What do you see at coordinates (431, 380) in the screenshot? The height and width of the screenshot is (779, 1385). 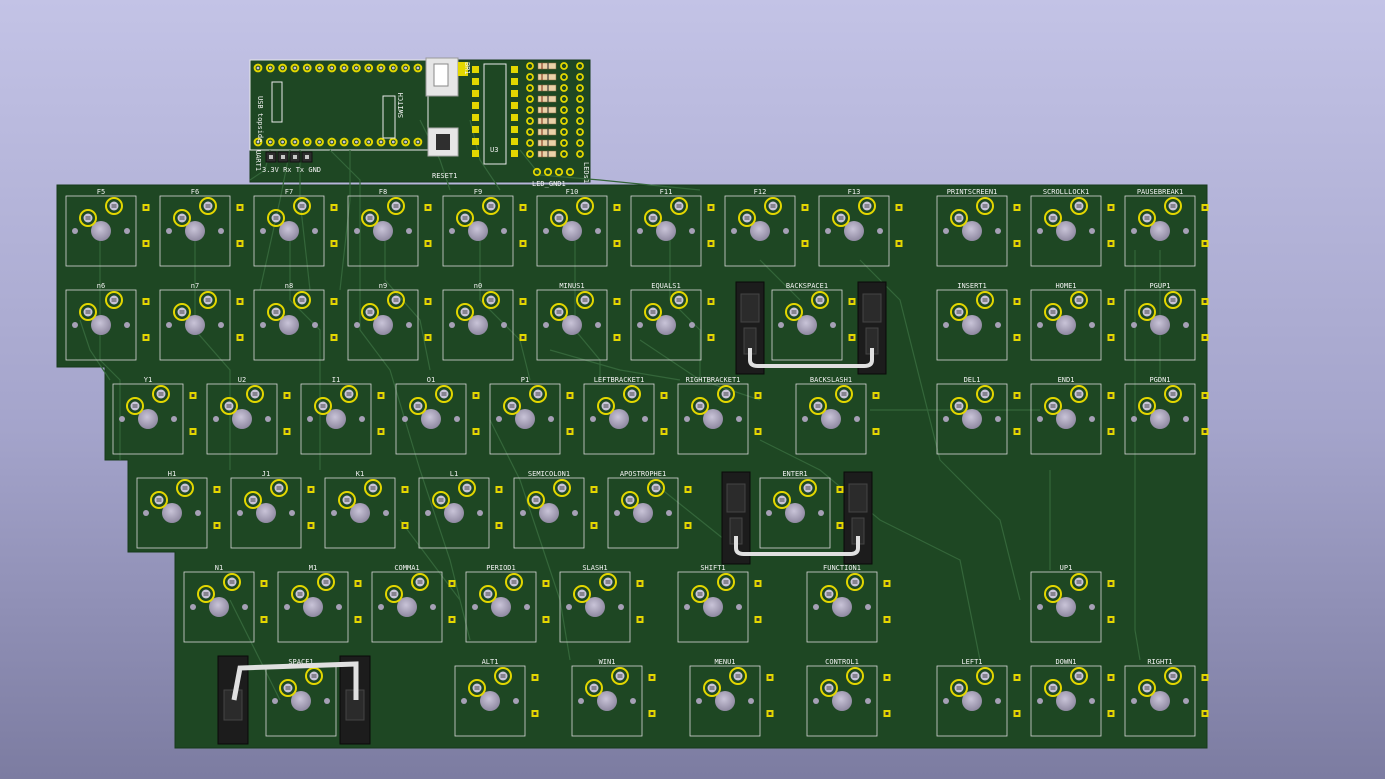 I see `key-label: O1` at bounding box center [431, 380].